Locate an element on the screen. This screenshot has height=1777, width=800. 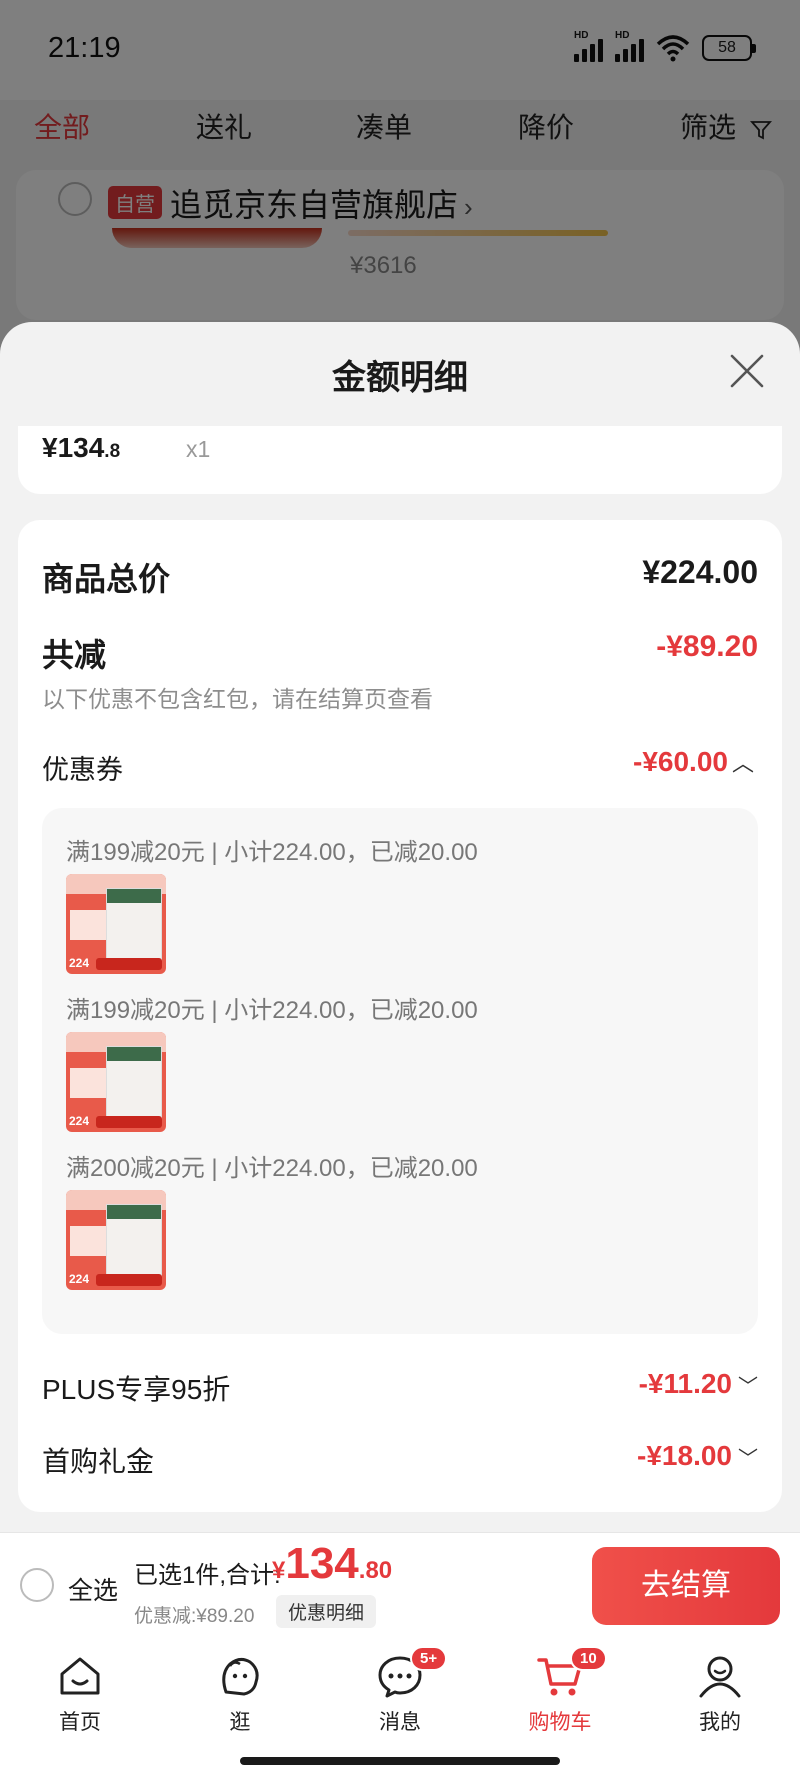
home-indicator is located at coordinates (400, 1761).